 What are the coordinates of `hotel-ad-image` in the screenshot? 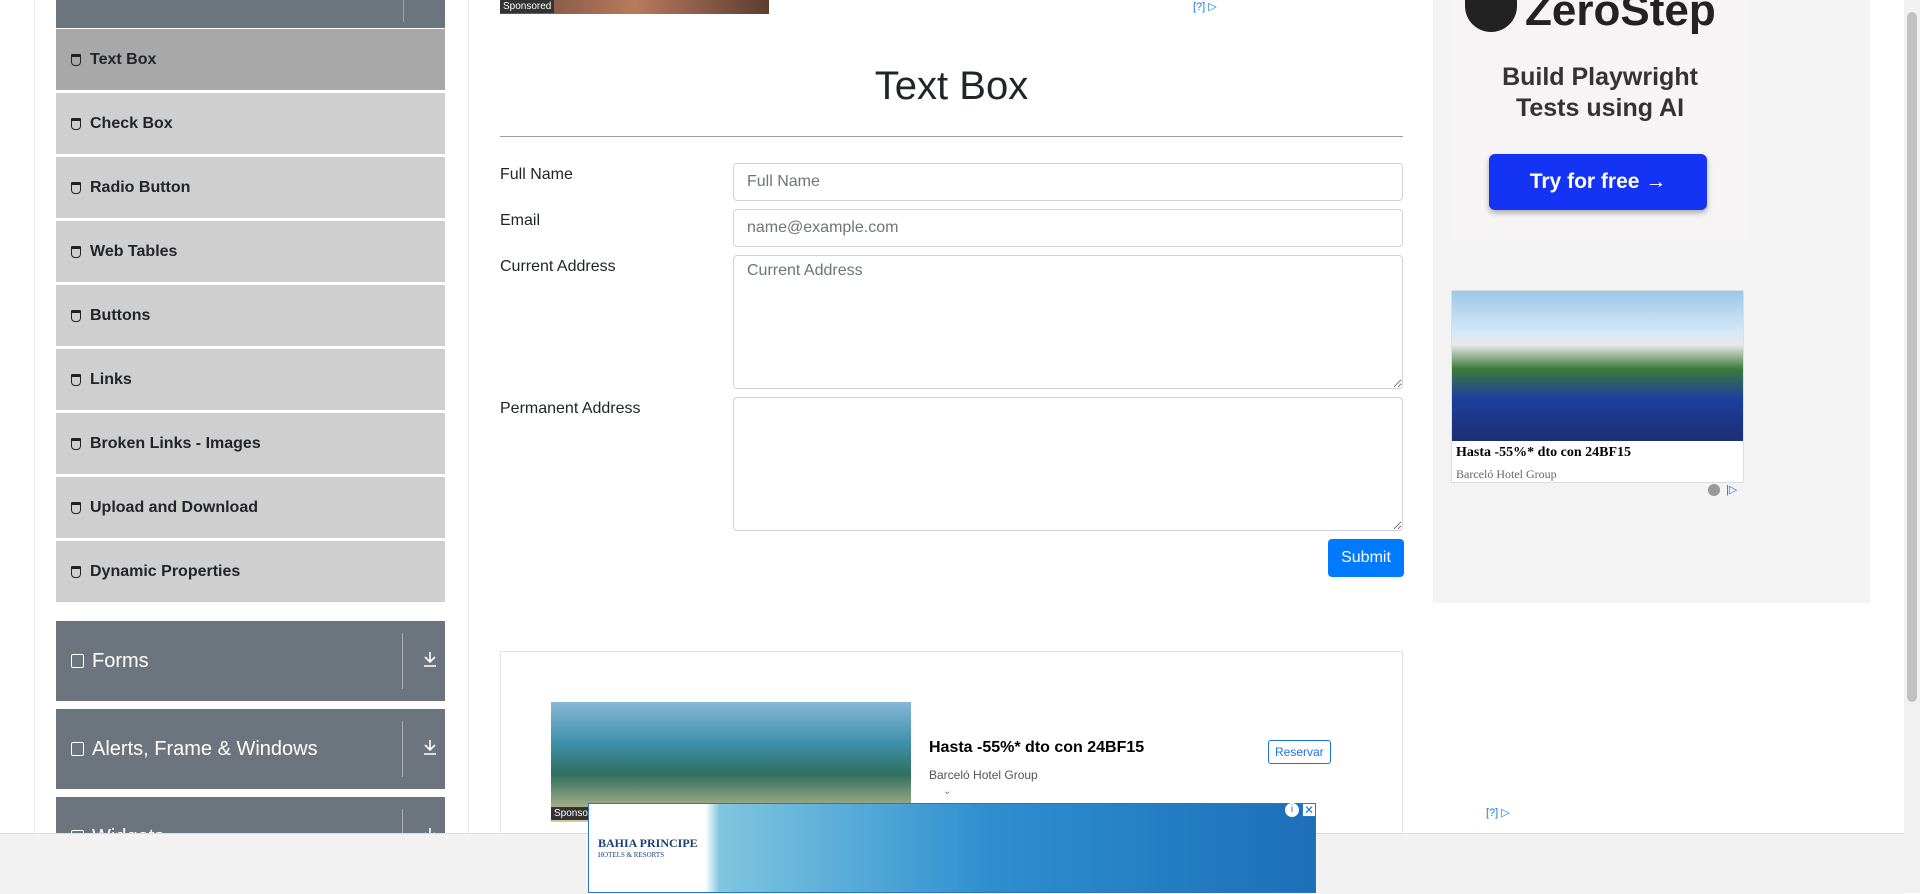 It's located at (1597, 366).